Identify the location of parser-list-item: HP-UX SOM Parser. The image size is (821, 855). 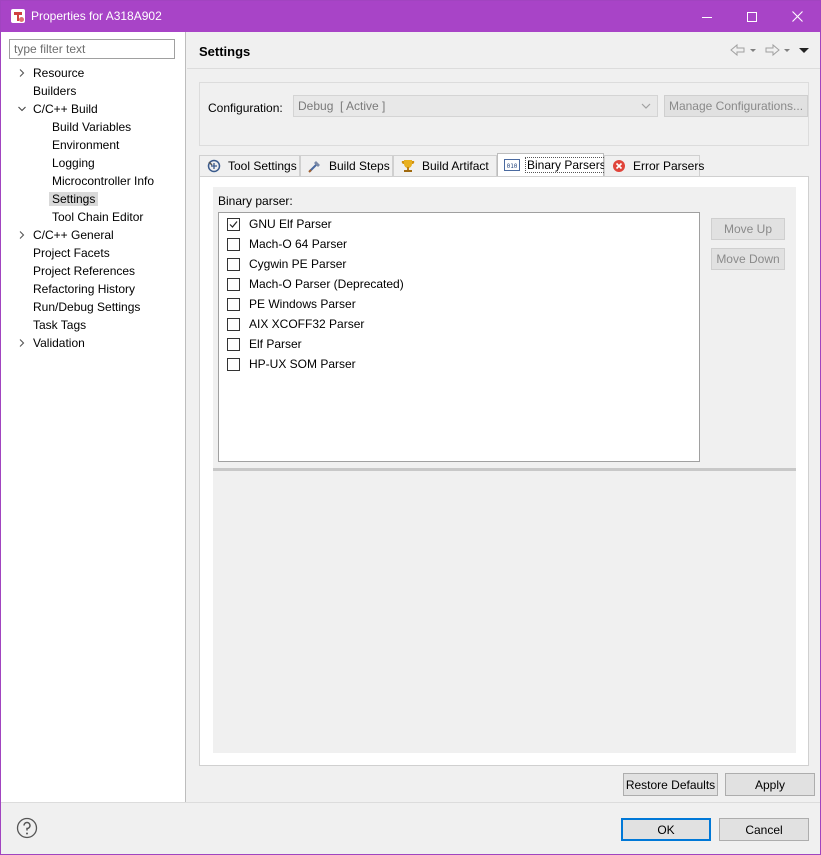
(291, 364).